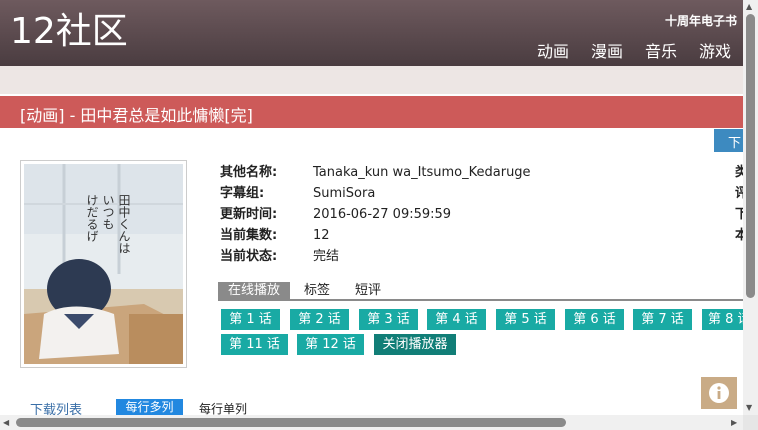 This screenshot has width=758, height=430. Describe the element at coordinates (149, 407) in the screenshot. I see `multi-column-toggle: 每行多列` at that location.